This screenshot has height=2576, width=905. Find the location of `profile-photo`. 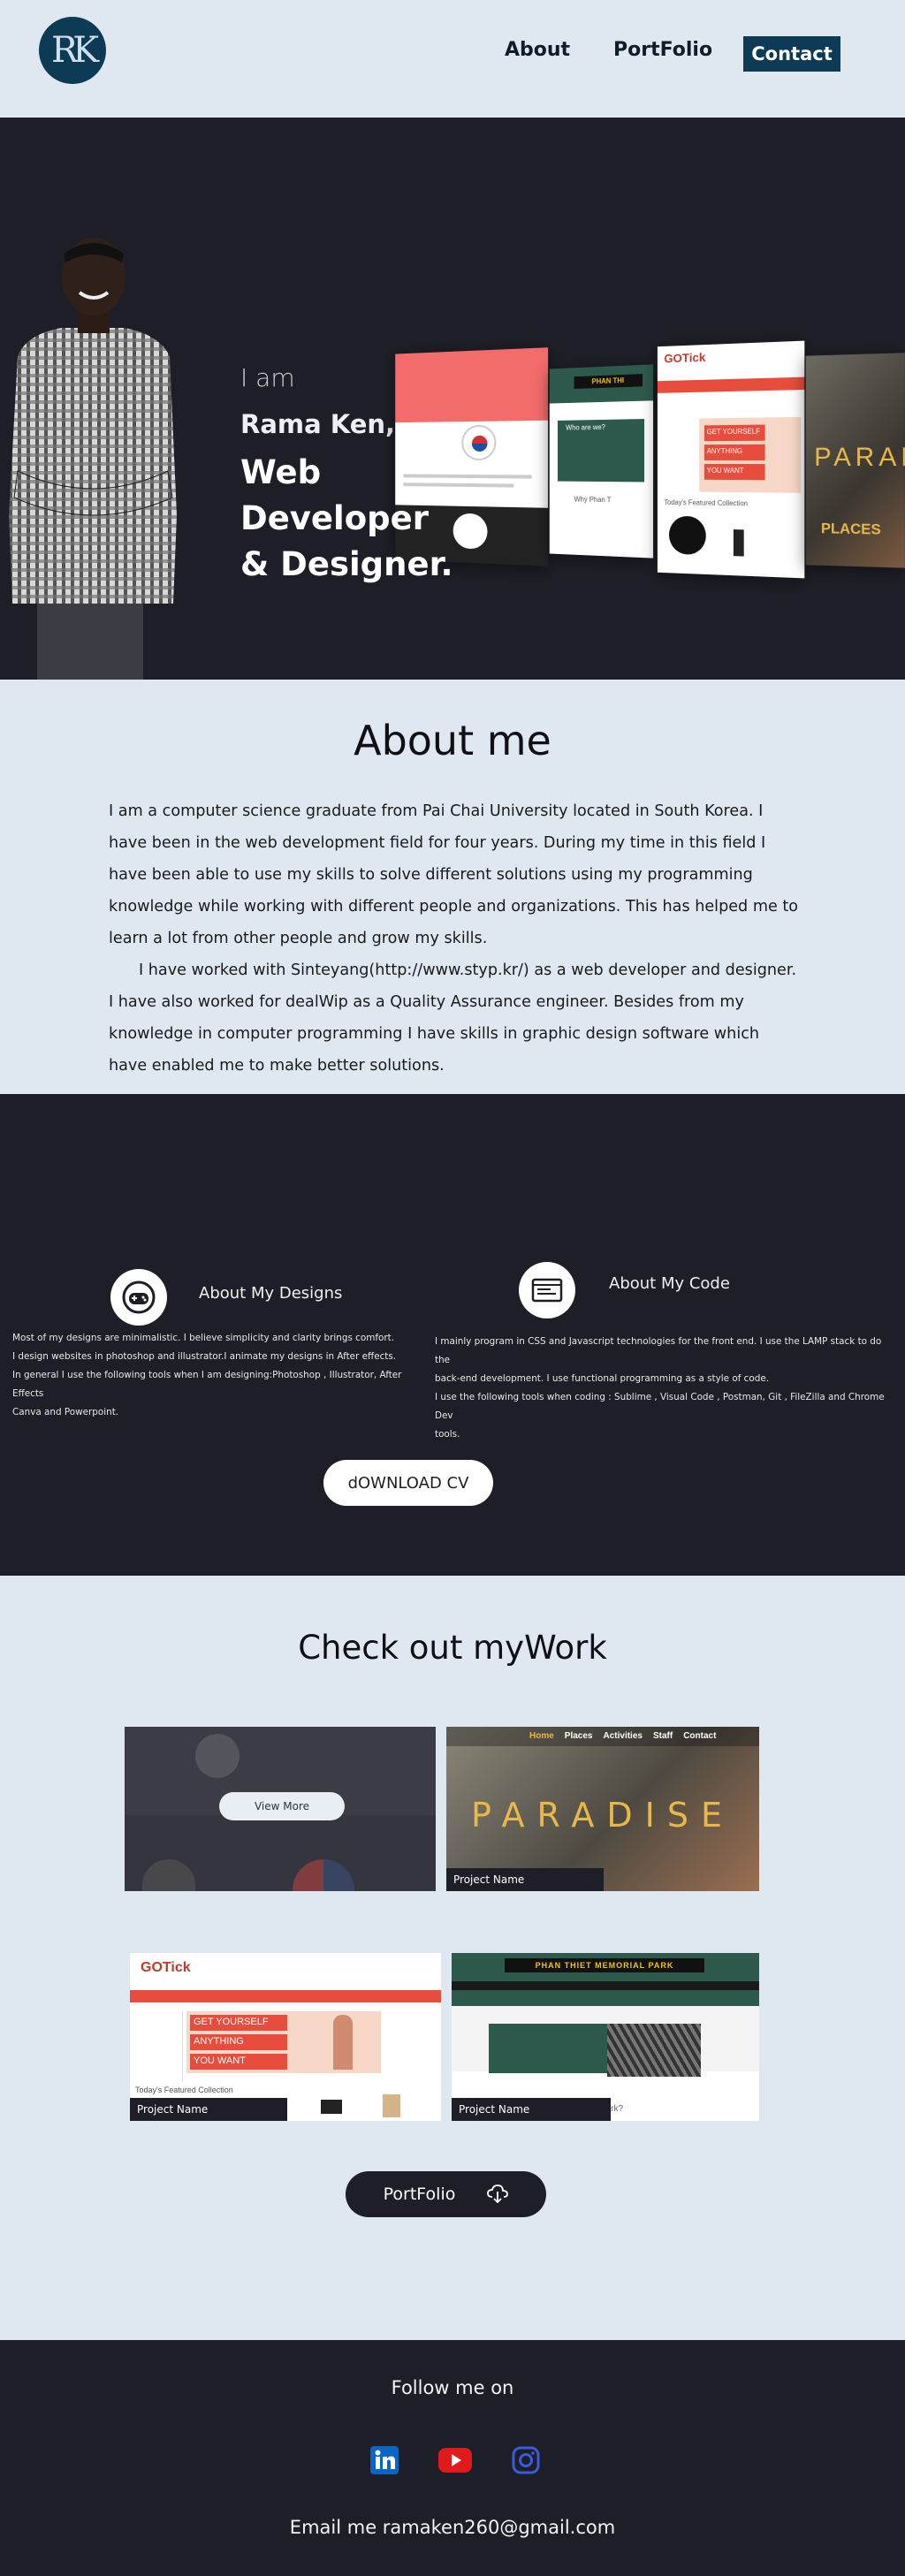

profile-photo is located at coordinates (93, 459).